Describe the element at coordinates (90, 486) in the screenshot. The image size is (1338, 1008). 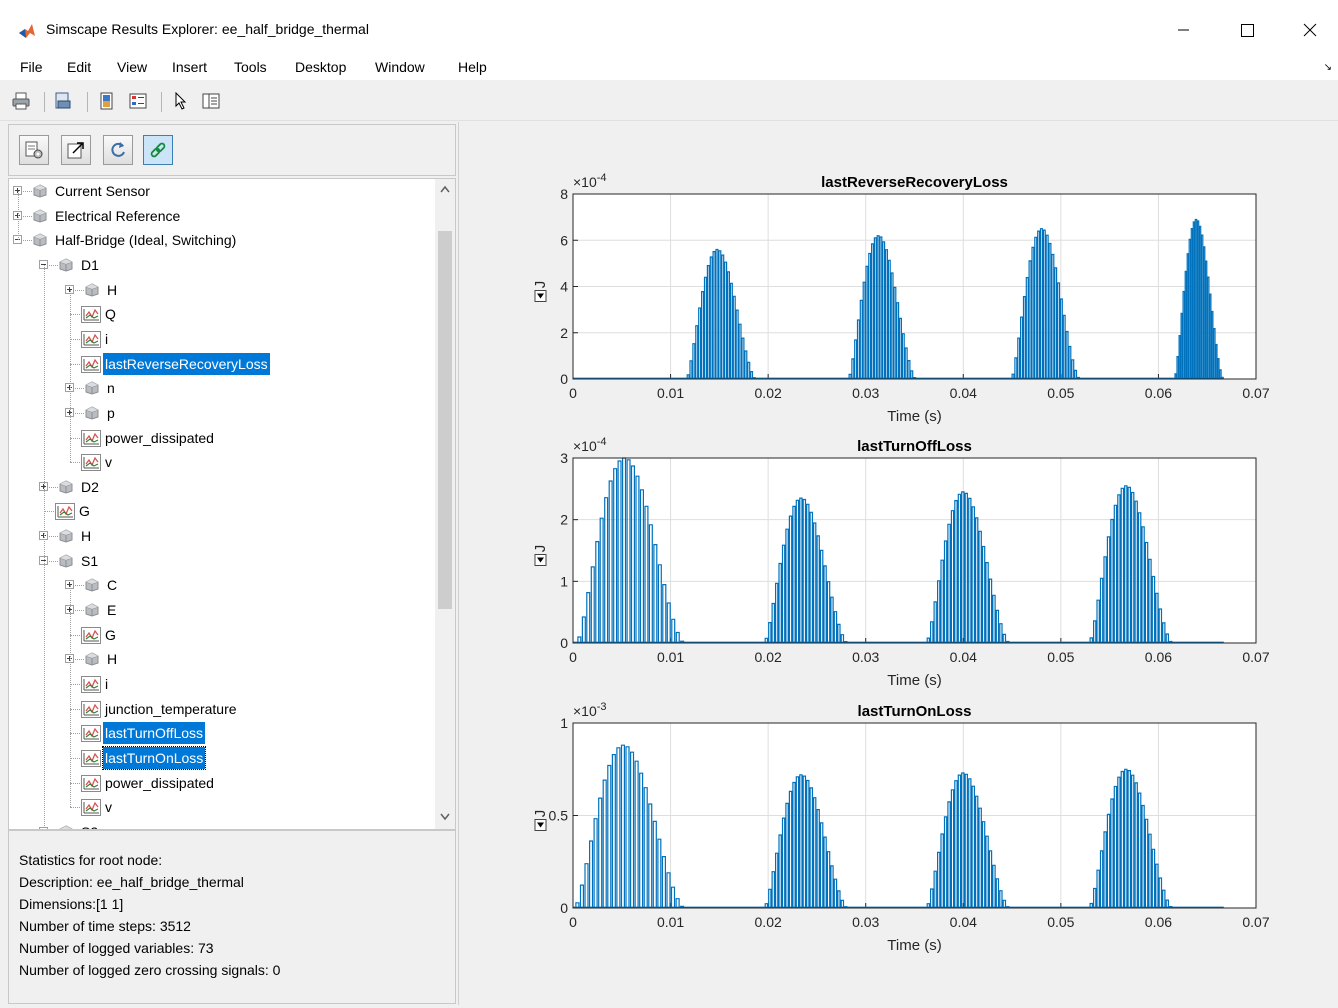
I see `tree-item-label: D2` at that location.